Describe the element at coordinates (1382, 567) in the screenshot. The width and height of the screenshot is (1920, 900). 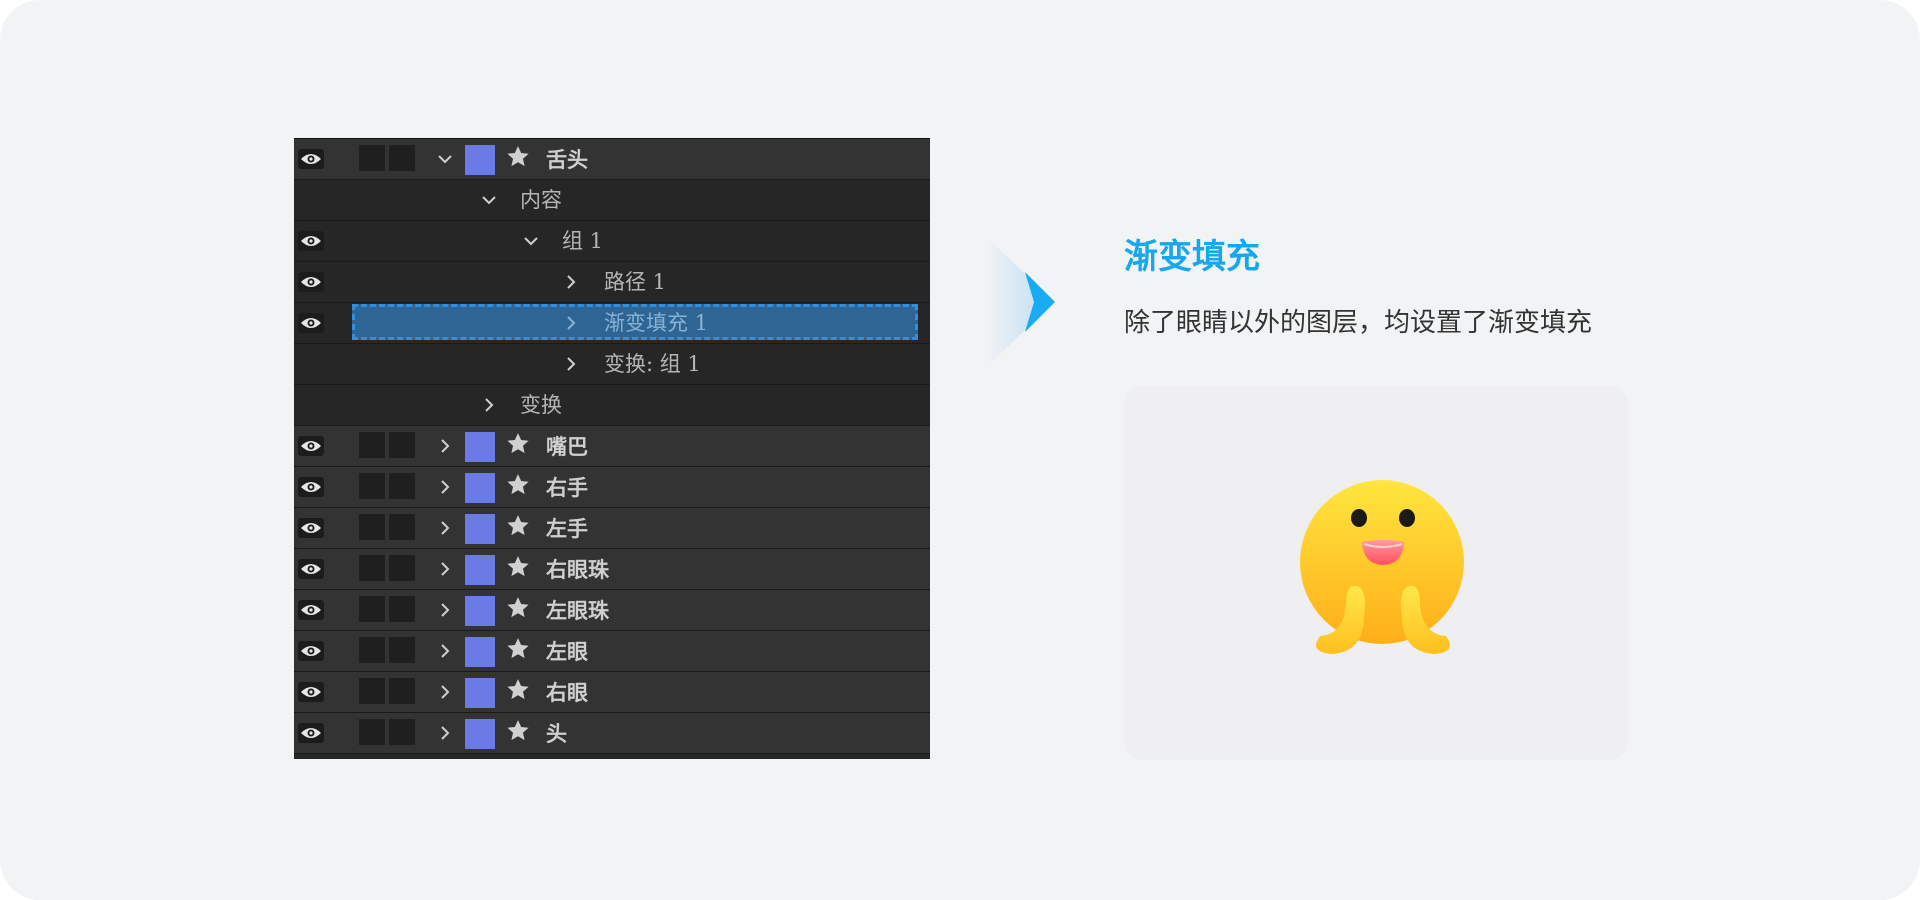
I see `mascot-illustration` at that location.